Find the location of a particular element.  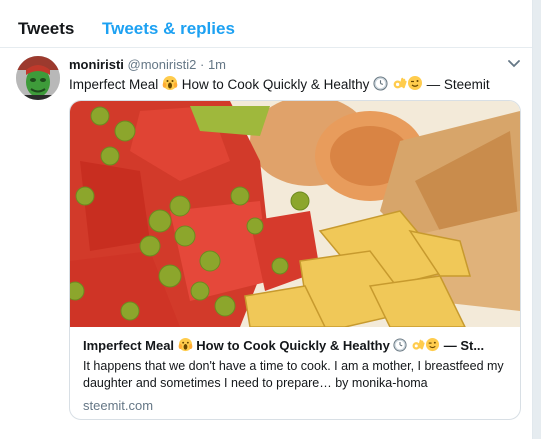

tweet-header: moniristi @moniristi2 · 1m is located at coordinates (147, 64).